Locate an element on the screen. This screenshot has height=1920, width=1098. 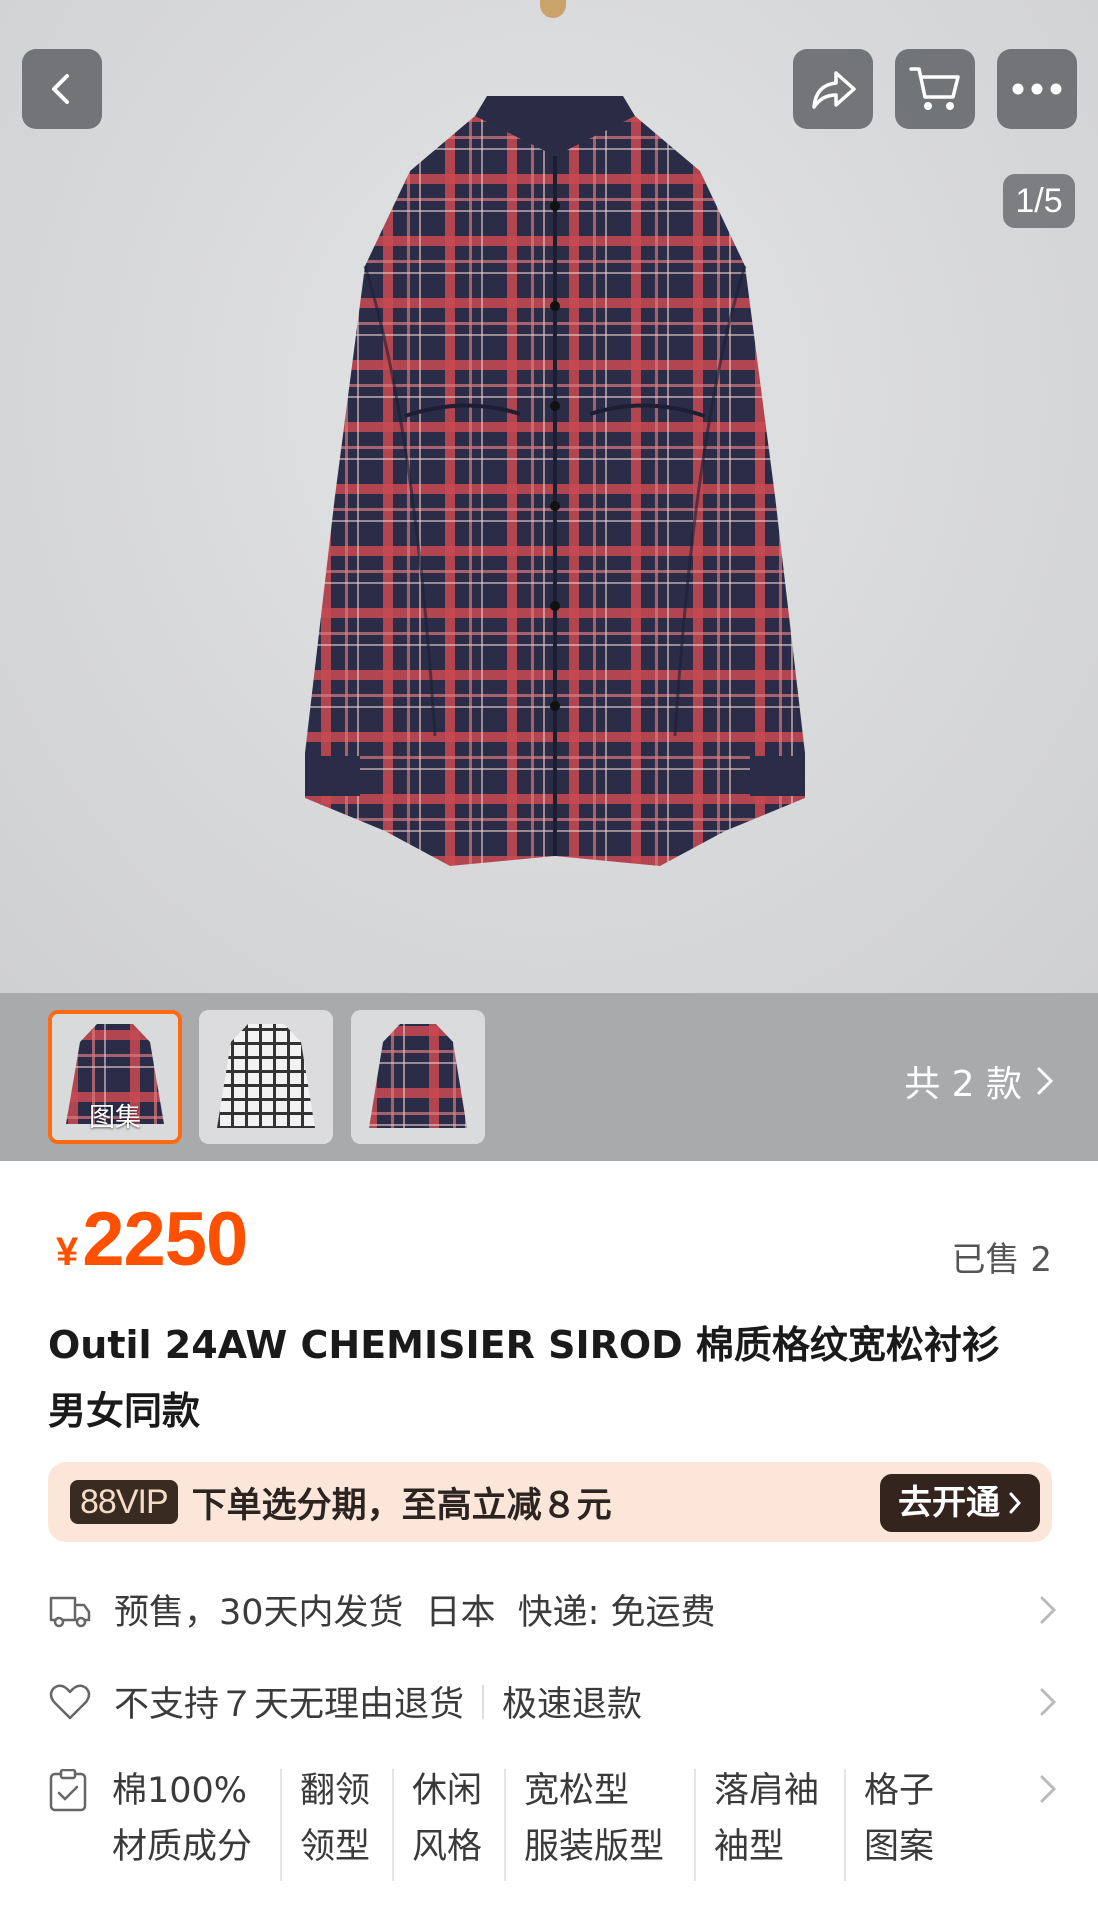
product-title: Outil 24AW CHEMISIER SIROD 棉质格纹宽松衬衫 男女同款 is located at coordinates (553, 1378).